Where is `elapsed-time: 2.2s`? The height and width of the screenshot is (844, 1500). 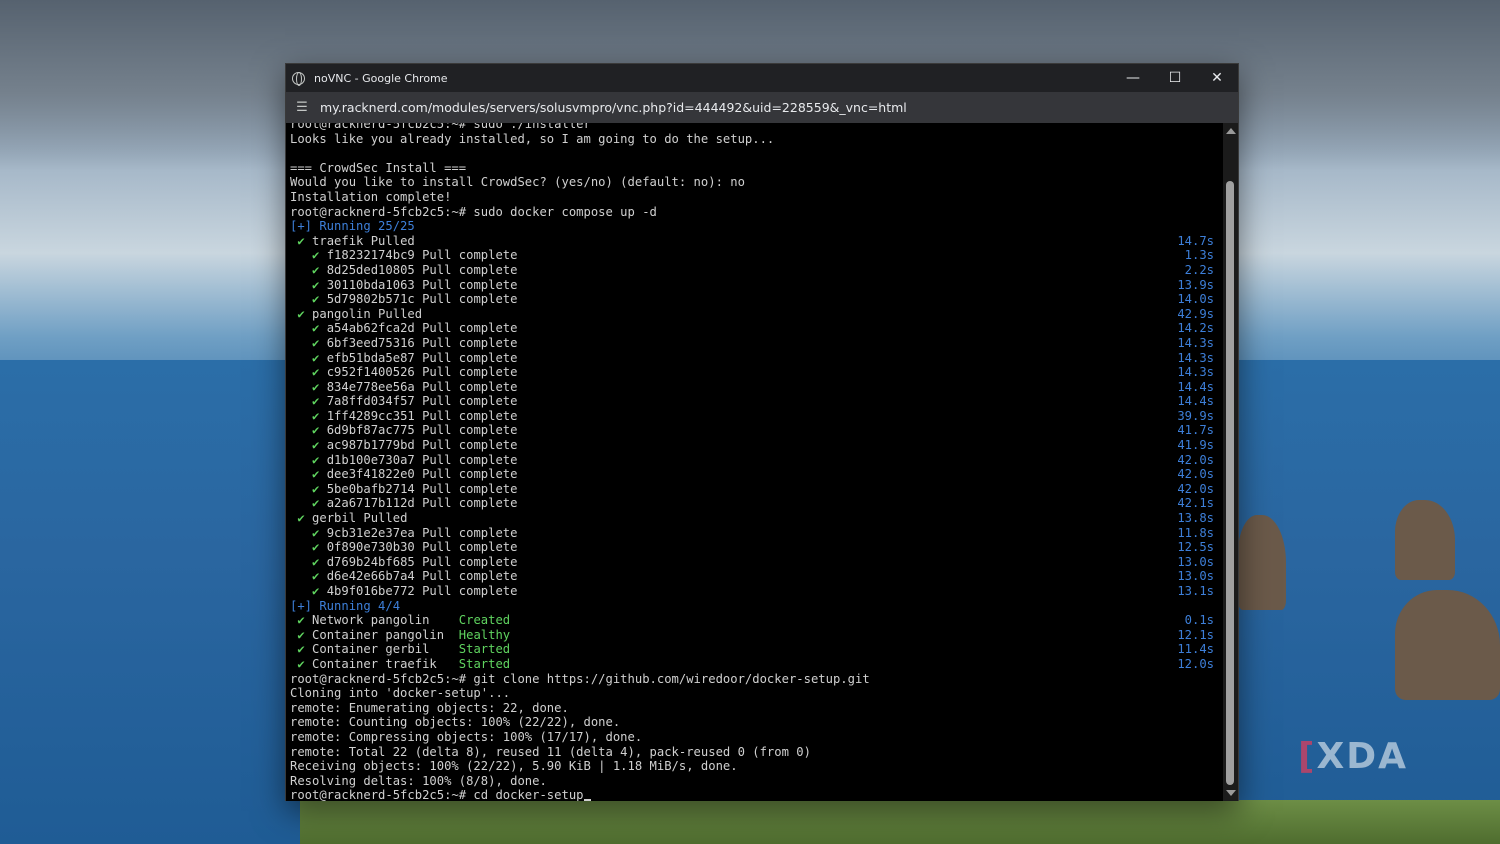 elapsed-time: 2.2s is located at coordinates (1199, 269).